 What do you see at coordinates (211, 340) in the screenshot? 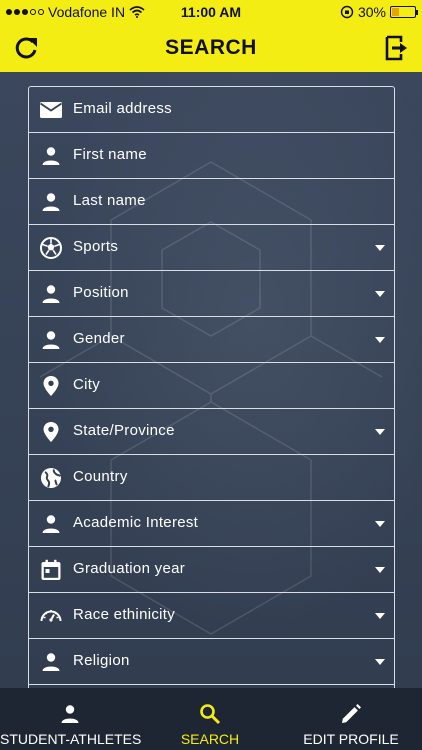
I see `form-field-gender: Gender` at bounding box center [211, 340].